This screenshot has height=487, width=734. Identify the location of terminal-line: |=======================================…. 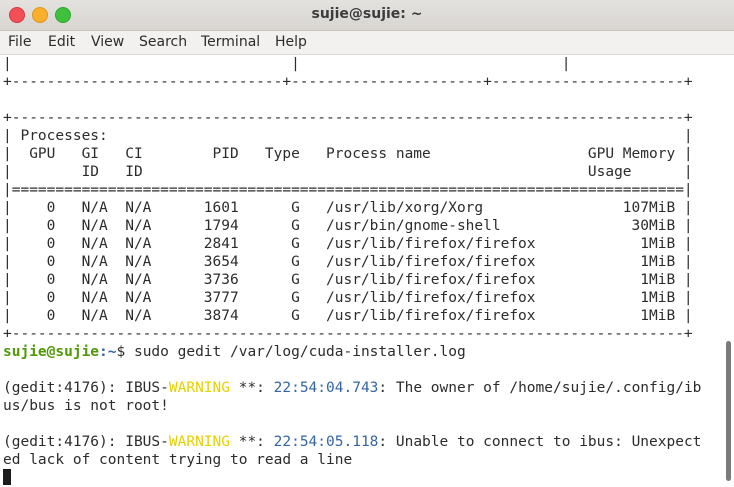
(348, 190).